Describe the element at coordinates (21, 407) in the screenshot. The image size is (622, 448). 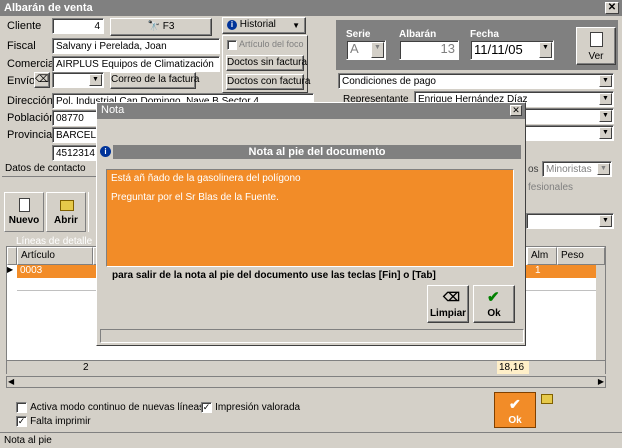
I see `modo-continuo-checkbox` at that location.